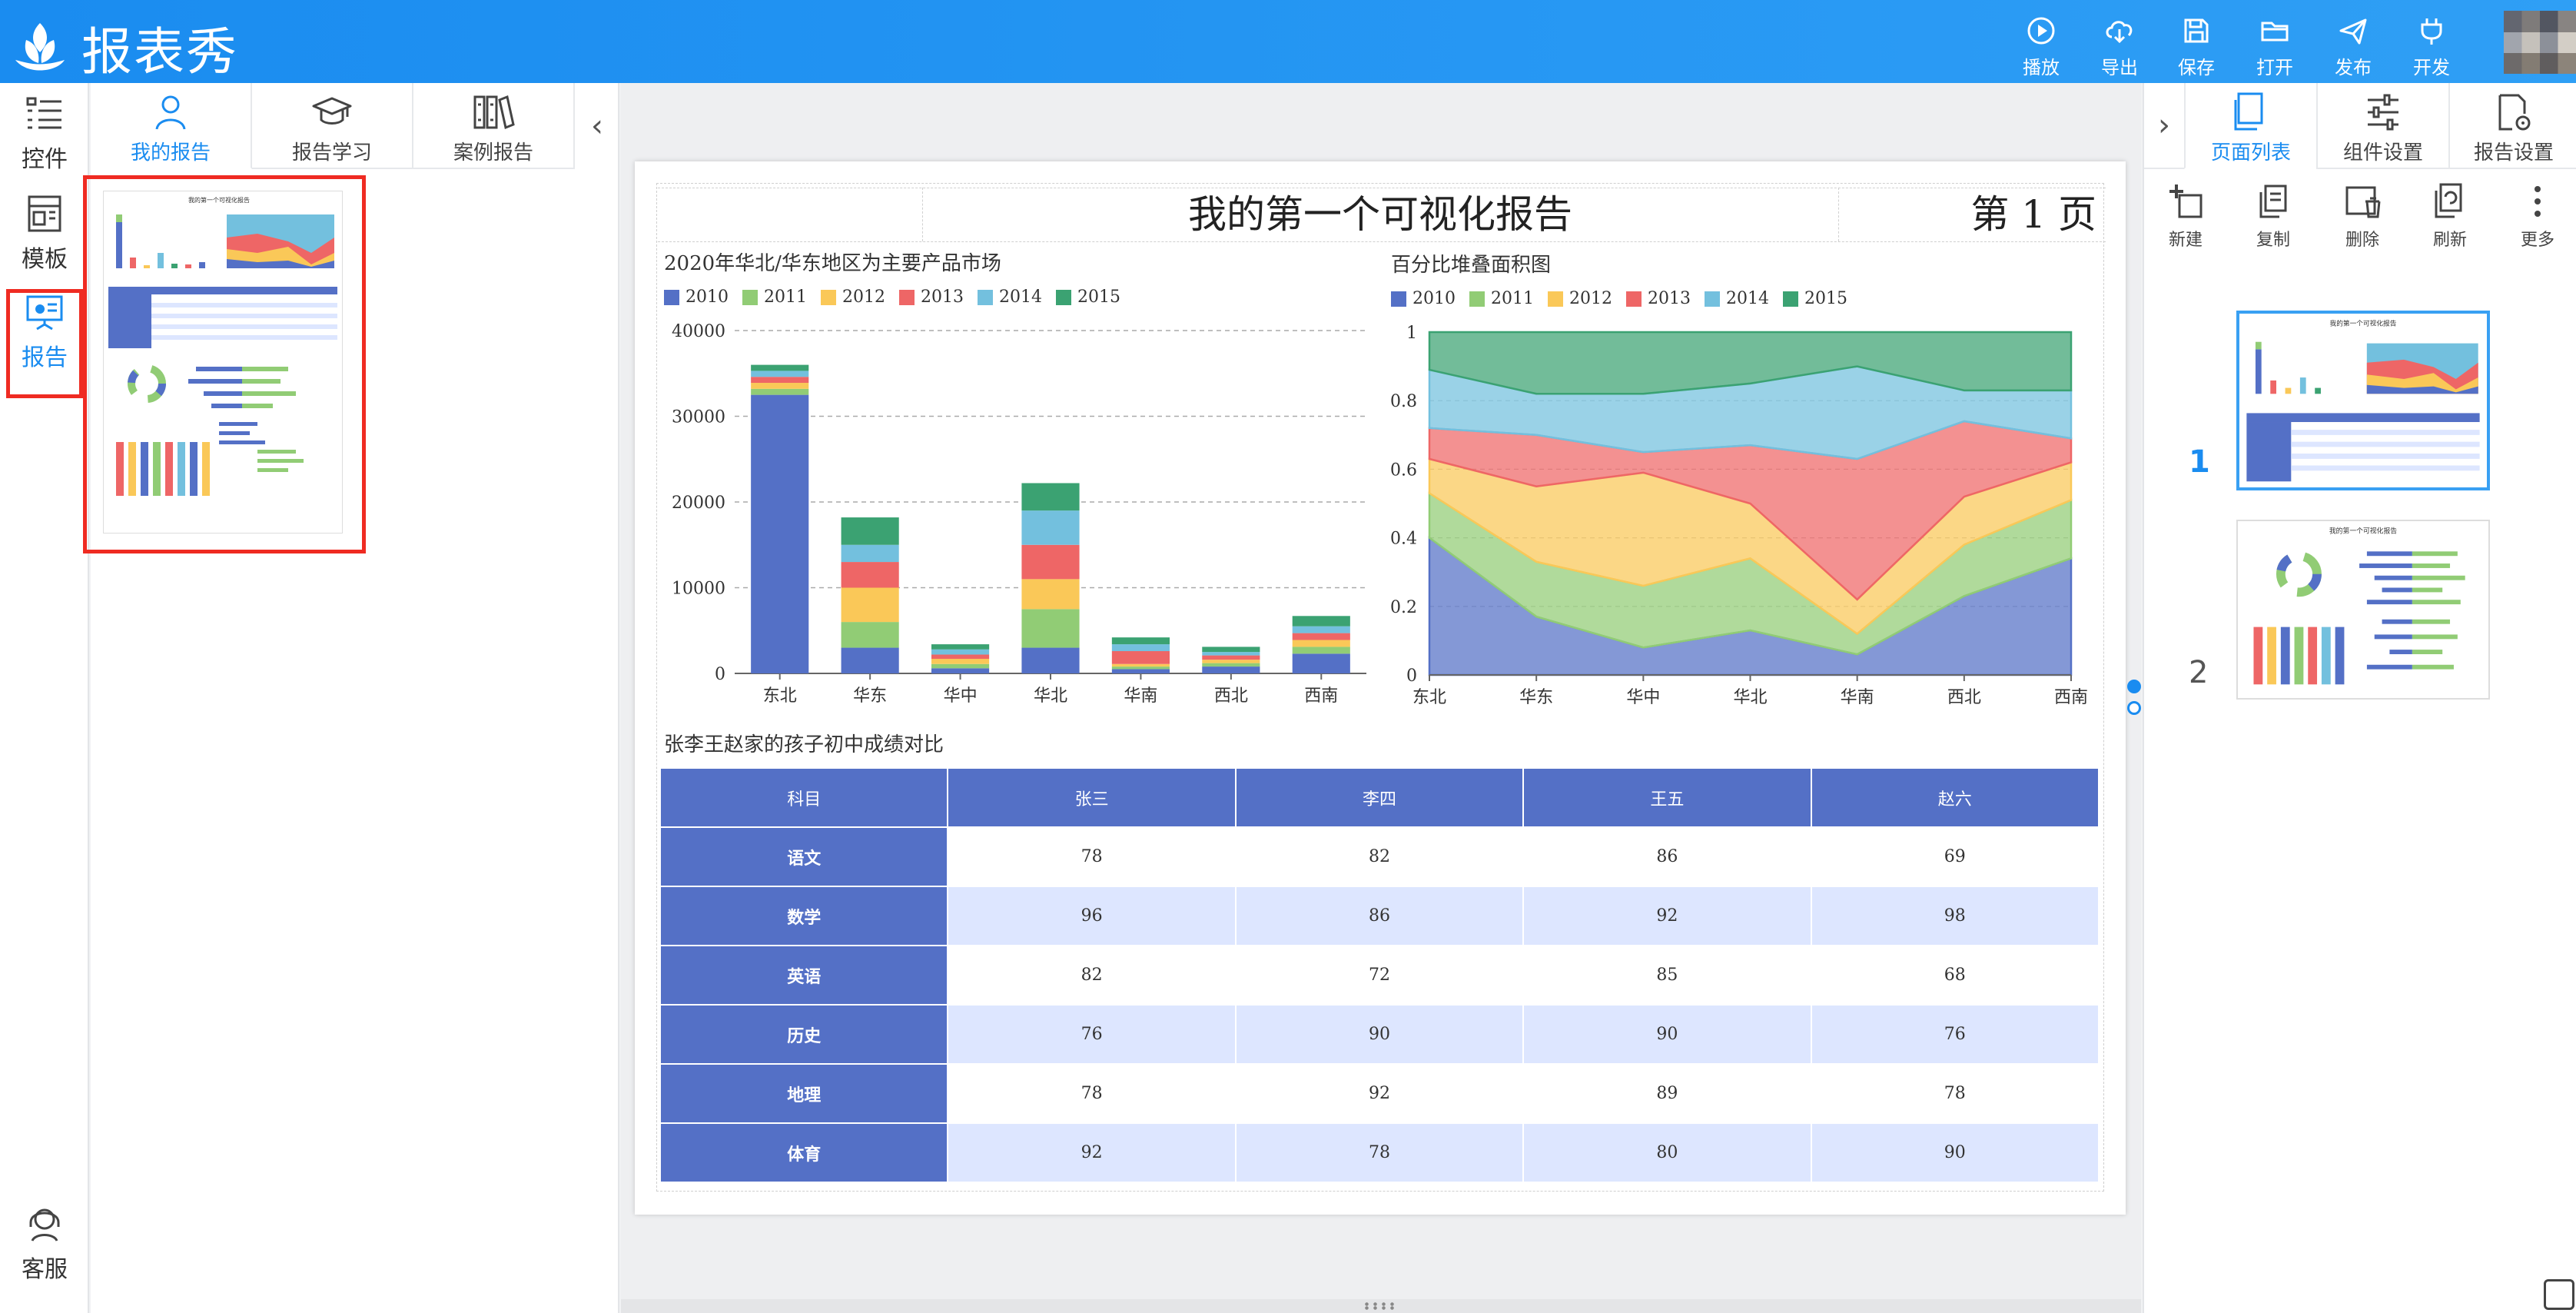 Image resolution: width=2576 pixels, height=1313 pixels. What do you see at coordinates (2041, 46) in the screenshot?
I see `play-button: 播放` at bounding box center [2041, 46].